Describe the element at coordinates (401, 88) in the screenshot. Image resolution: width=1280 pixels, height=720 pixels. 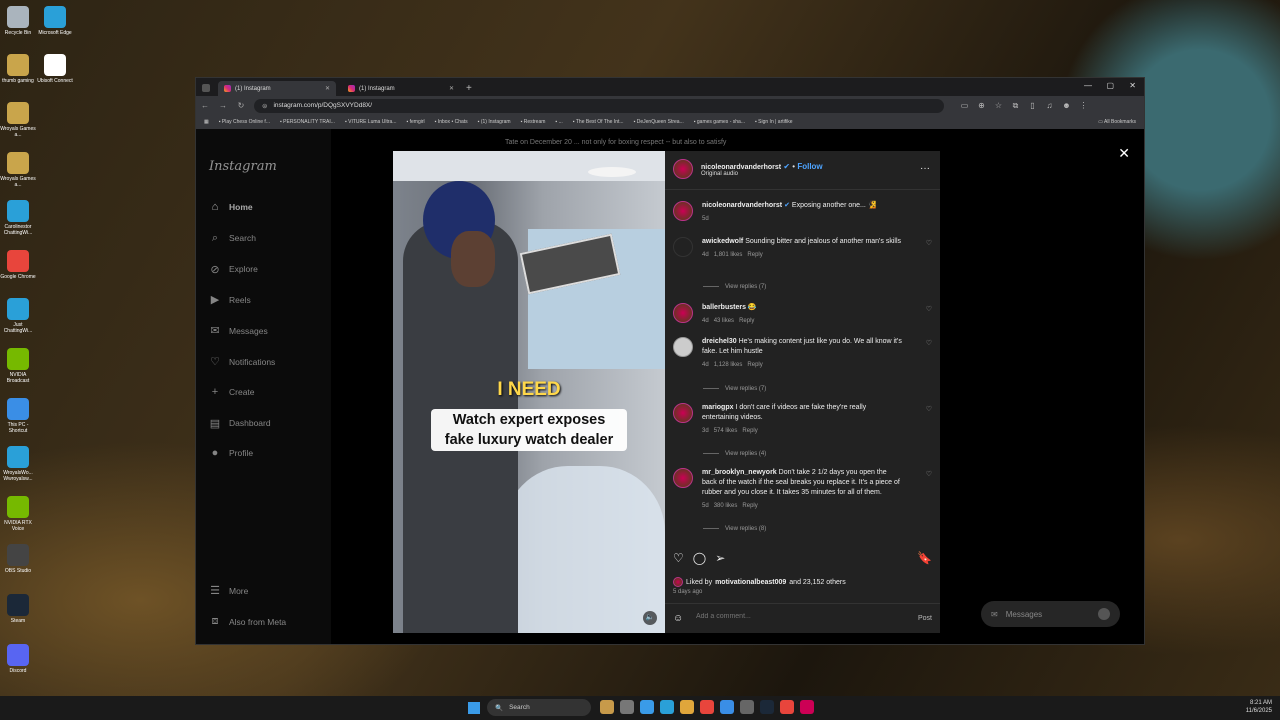
I see `tab-instagram-2: (1) Instagram ✕` at that location.